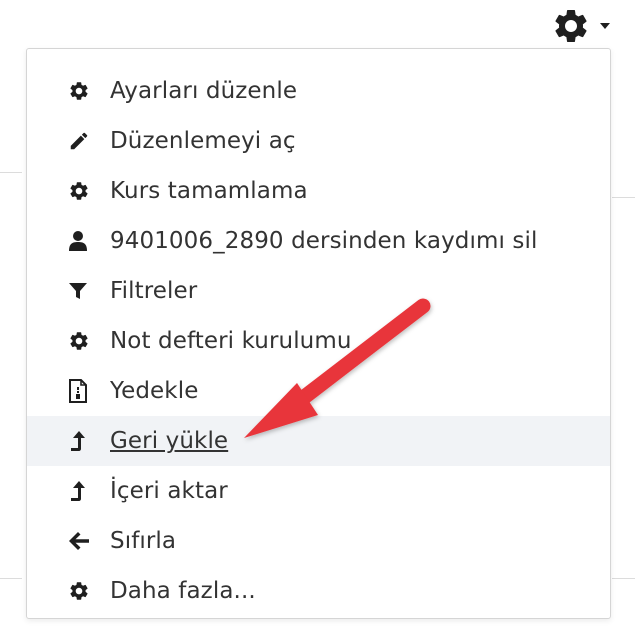 Image resolution: width=635 pixels, height=626 pixels. Describe the element at coordinates (143, 541) in the screenshot. I see `menu-item-label: Sıfırla` at that location.